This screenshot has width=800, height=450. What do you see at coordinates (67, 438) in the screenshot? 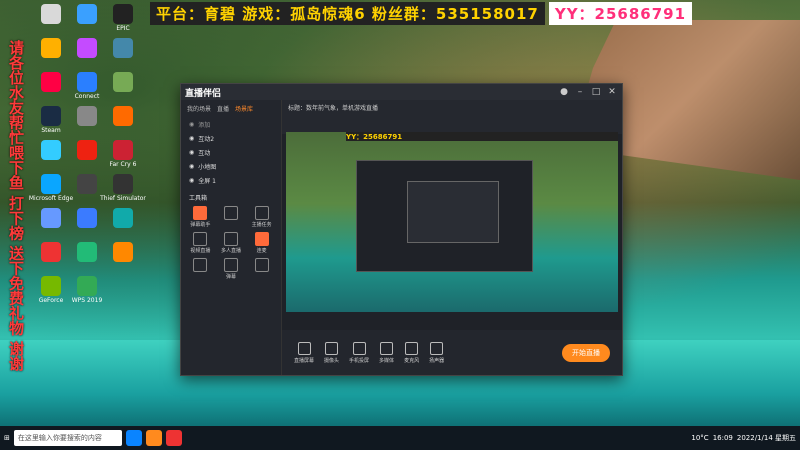
I see `taskbar-search: 在这里输入你要搜索的内容` at bounding box center [67, 438].